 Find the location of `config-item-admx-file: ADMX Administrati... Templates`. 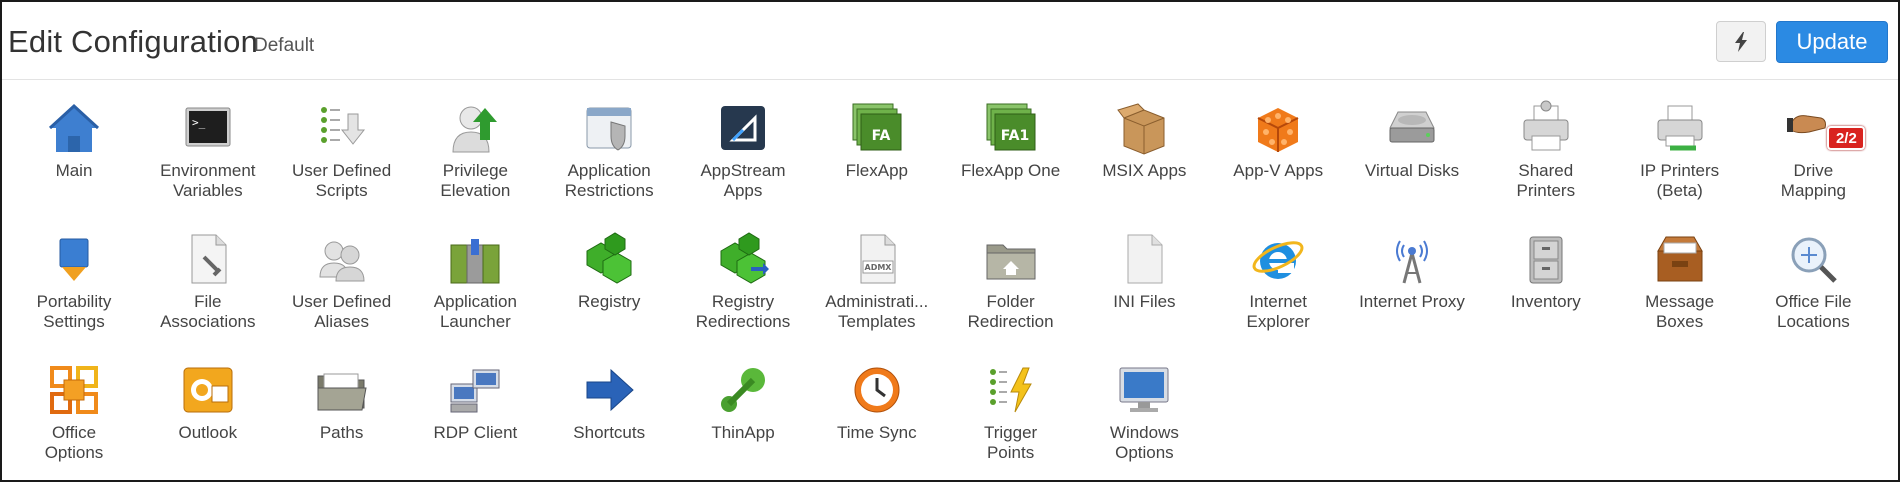

config-item-admx-file: ADMX Administrati... Templates is located at coordinates (877, 284).